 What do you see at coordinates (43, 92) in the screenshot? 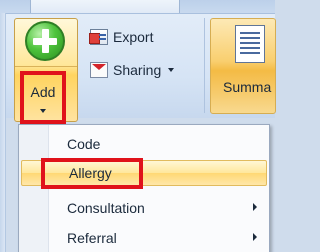
I see `add-button-label: Add` at bounding box center [43, 92].